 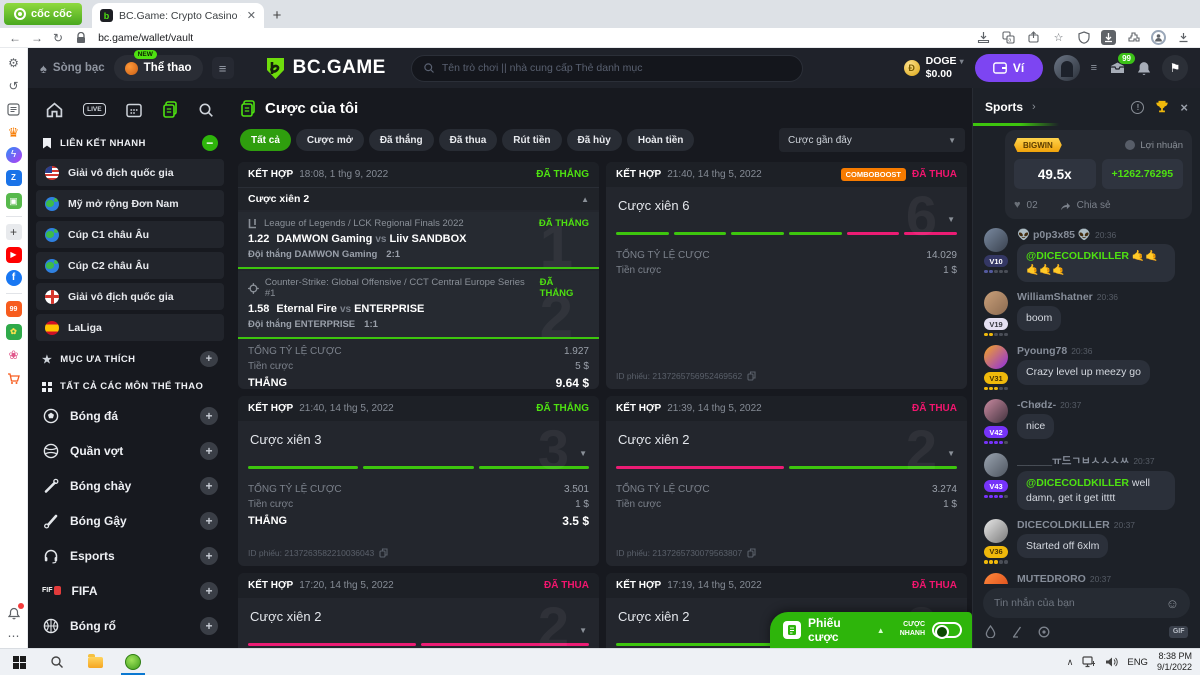 I want to click on filter-refund: Hoàn tiền, so click(x=660, y=140).